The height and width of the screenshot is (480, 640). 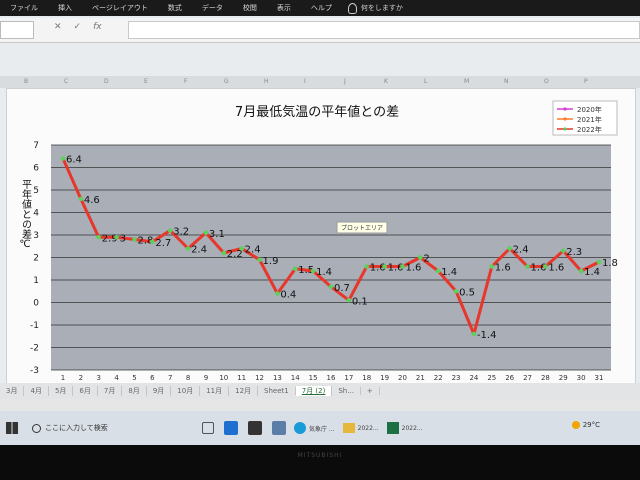 I want to click on sheet-tab: 11月, so click(x=215, y=391).